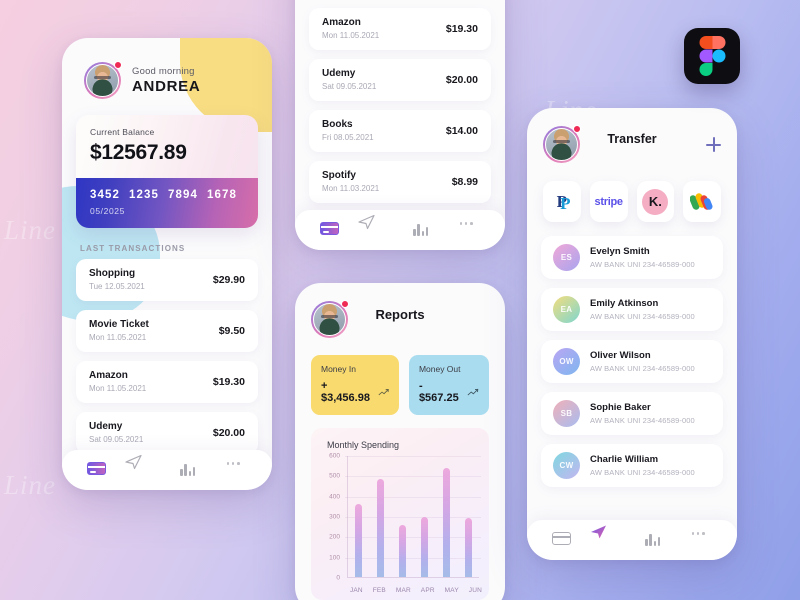  Describe the element at coordinates (439, 369) in the screenshot. I see `kpi-label: Money Out` at that location.